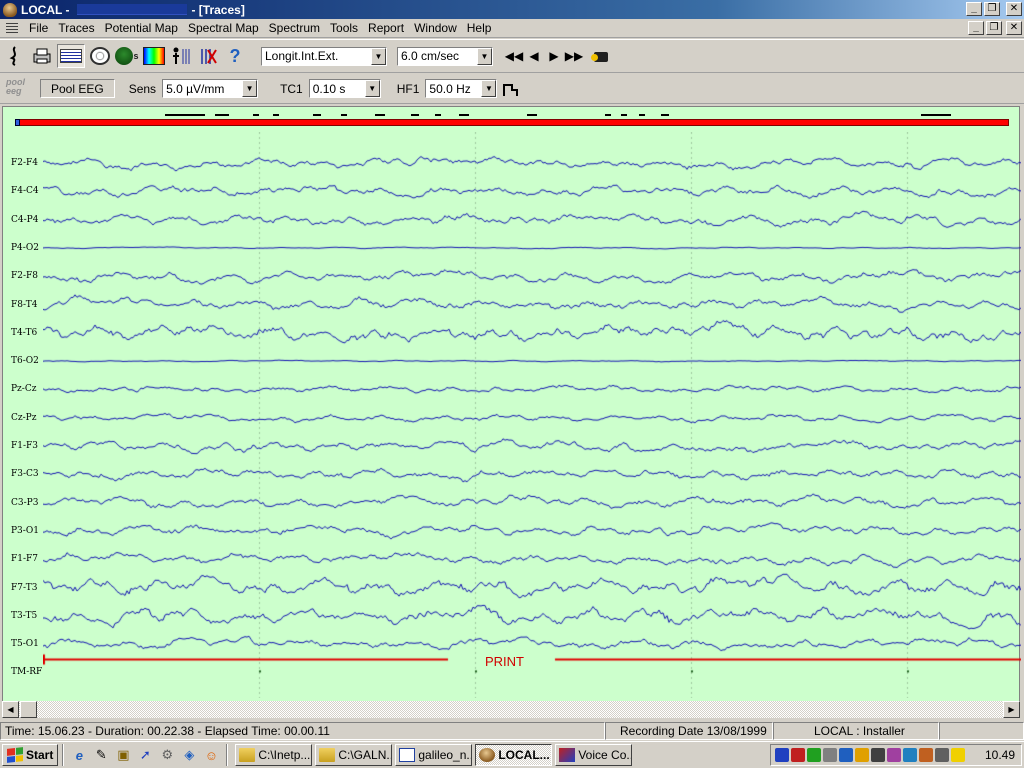  I want to click on channel-label: Pz-Cz, so click(27, 389).